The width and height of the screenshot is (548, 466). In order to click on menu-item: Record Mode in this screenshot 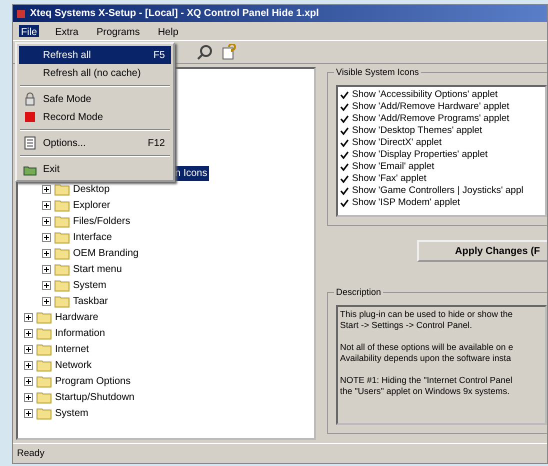, I will do `click(95, 117)`.